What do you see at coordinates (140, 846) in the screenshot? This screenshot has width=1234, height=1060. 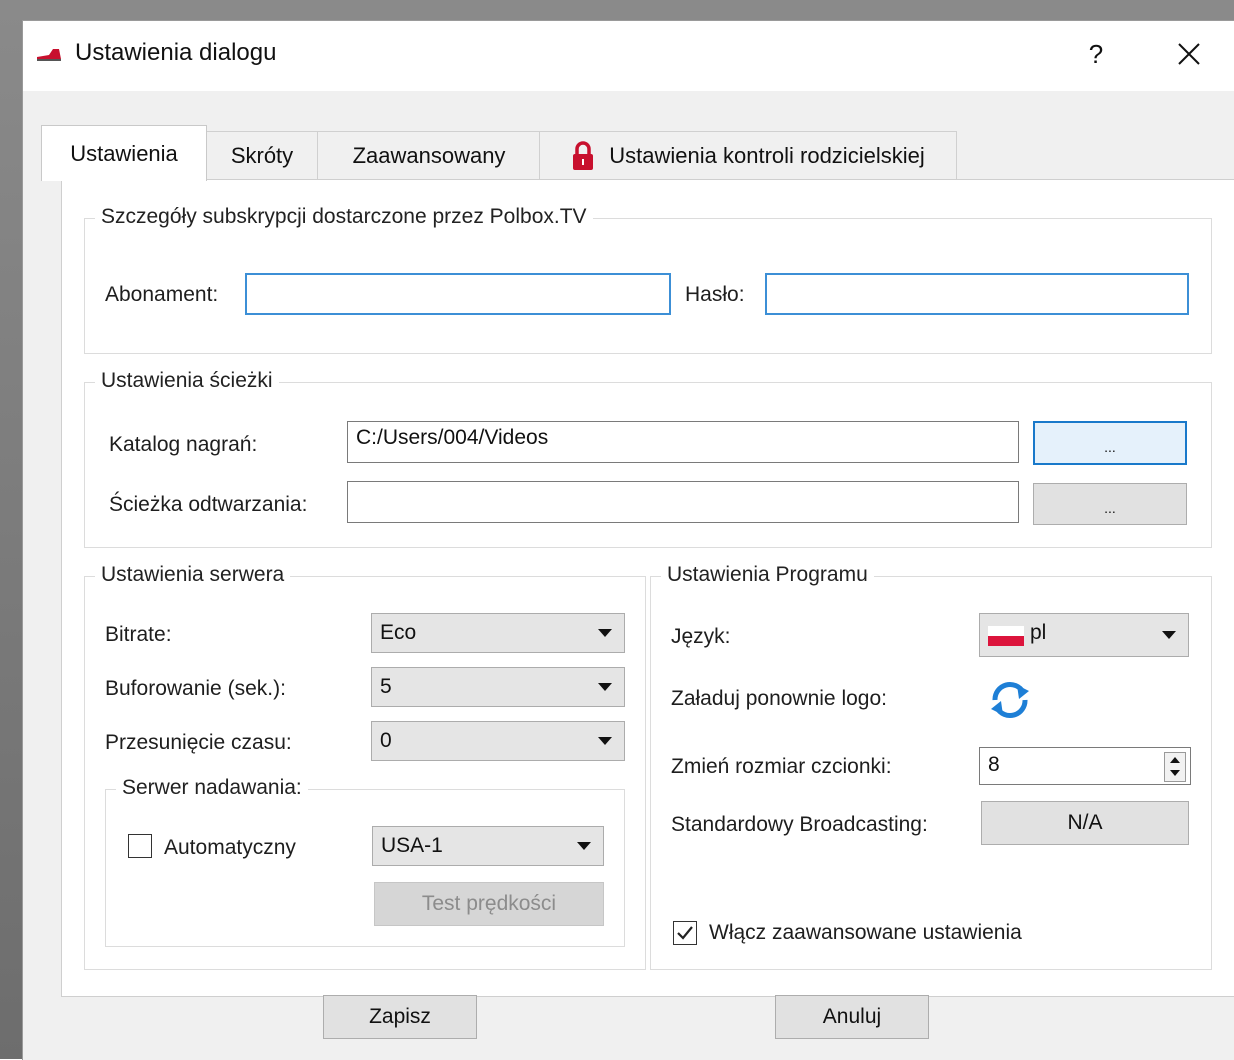 I see `auto-server-checkbox` at bounding box center [140, 846].